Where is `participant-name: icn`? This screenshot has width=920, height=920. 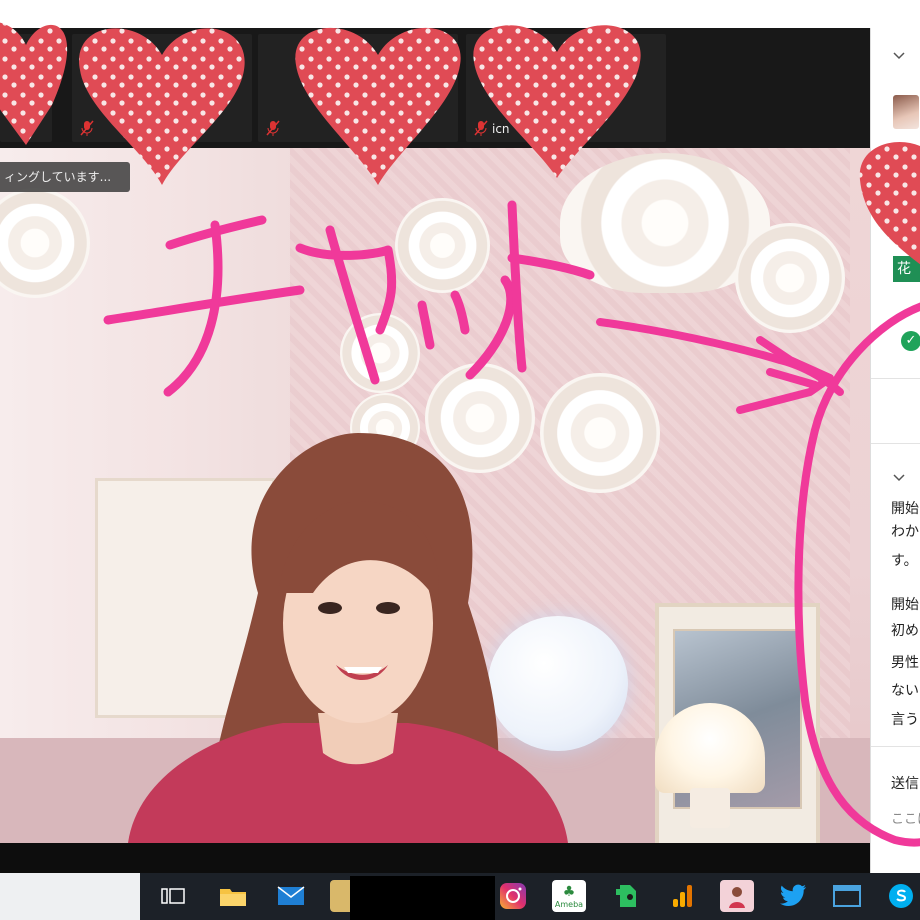
participant-name: icn is located at coordinates (501, 129).